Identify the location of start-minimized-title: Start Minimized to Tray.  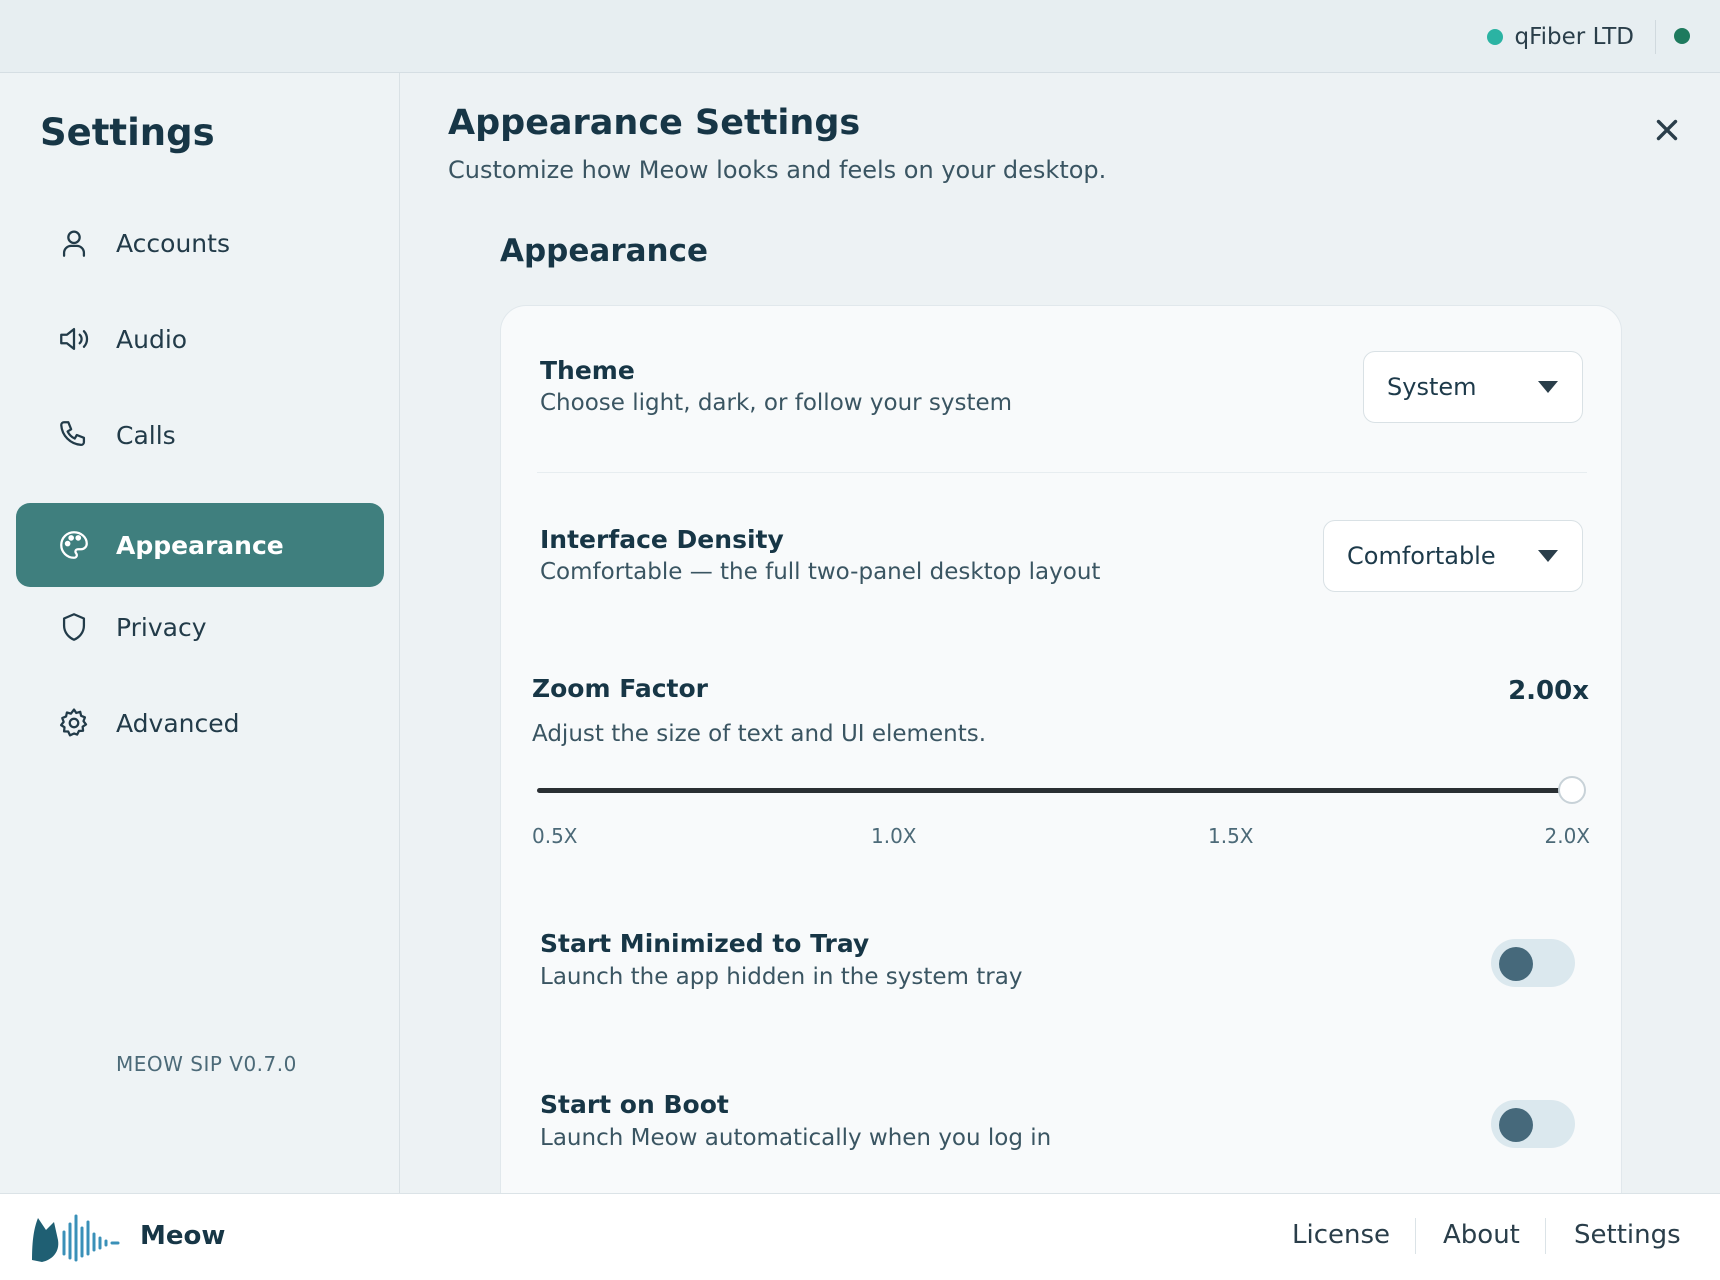
(705, 943).